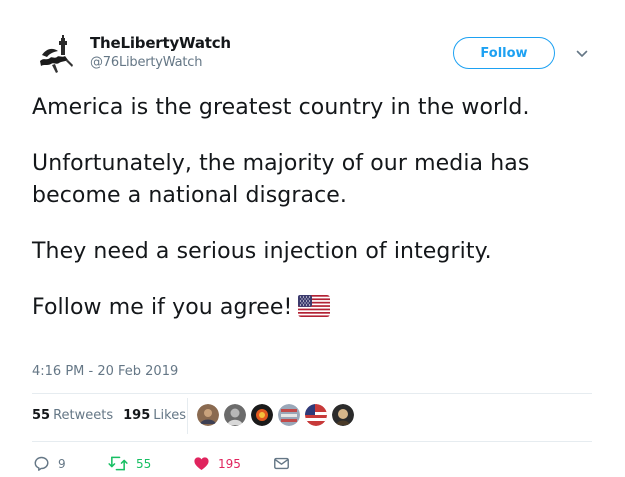 The height and width of the screenshot is (477, 625). Describe the element at coordinates (183, 465) in the screenshot. I see `tweet-actions: 9 55 195` at that location.